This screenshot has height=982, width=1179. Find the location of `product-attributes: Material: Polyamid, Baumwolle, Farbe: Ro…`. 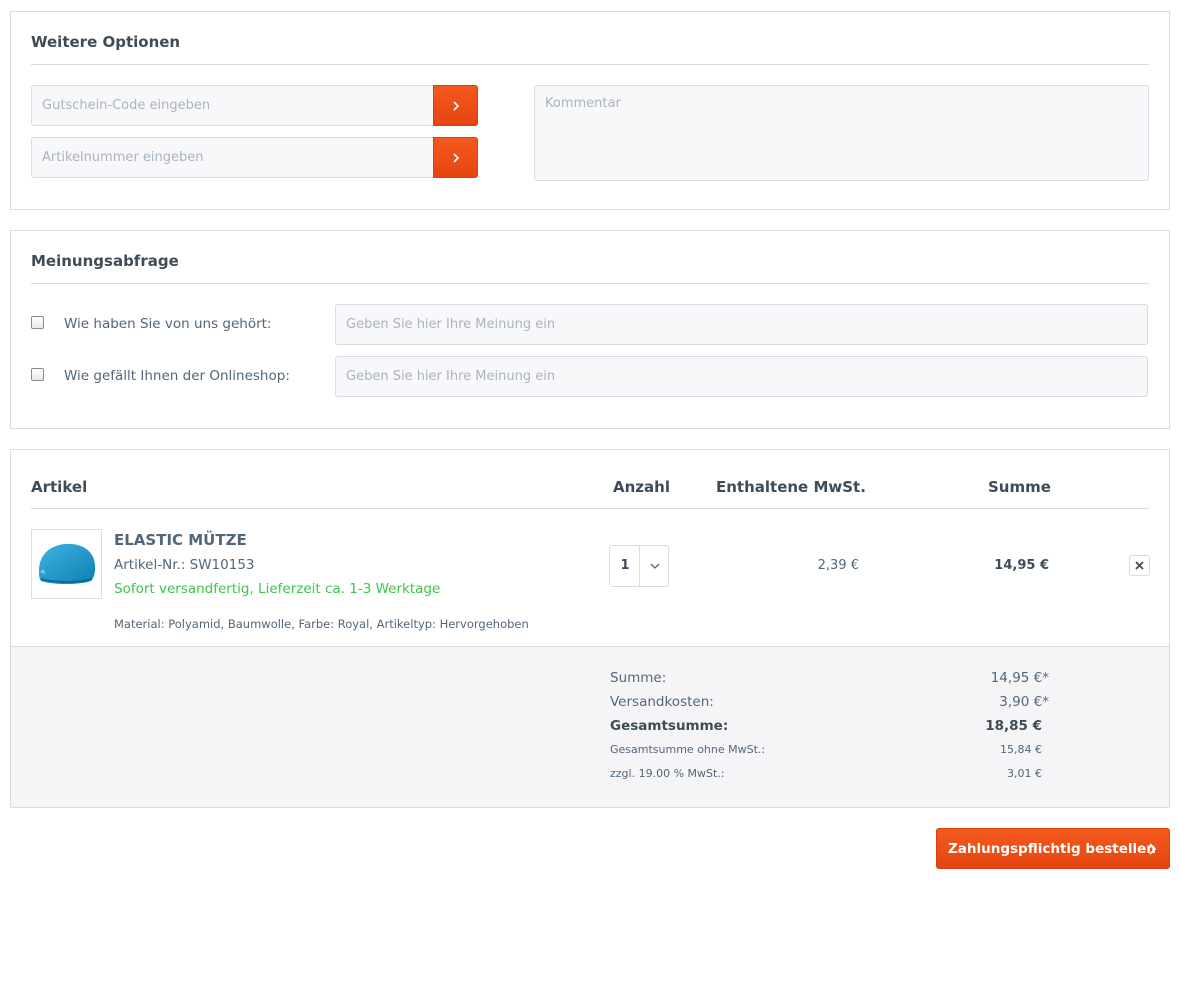

product-attributes: Material: Polyamid, Baumwolle, Farbe: Ro… is located at coordinates (321, 624).